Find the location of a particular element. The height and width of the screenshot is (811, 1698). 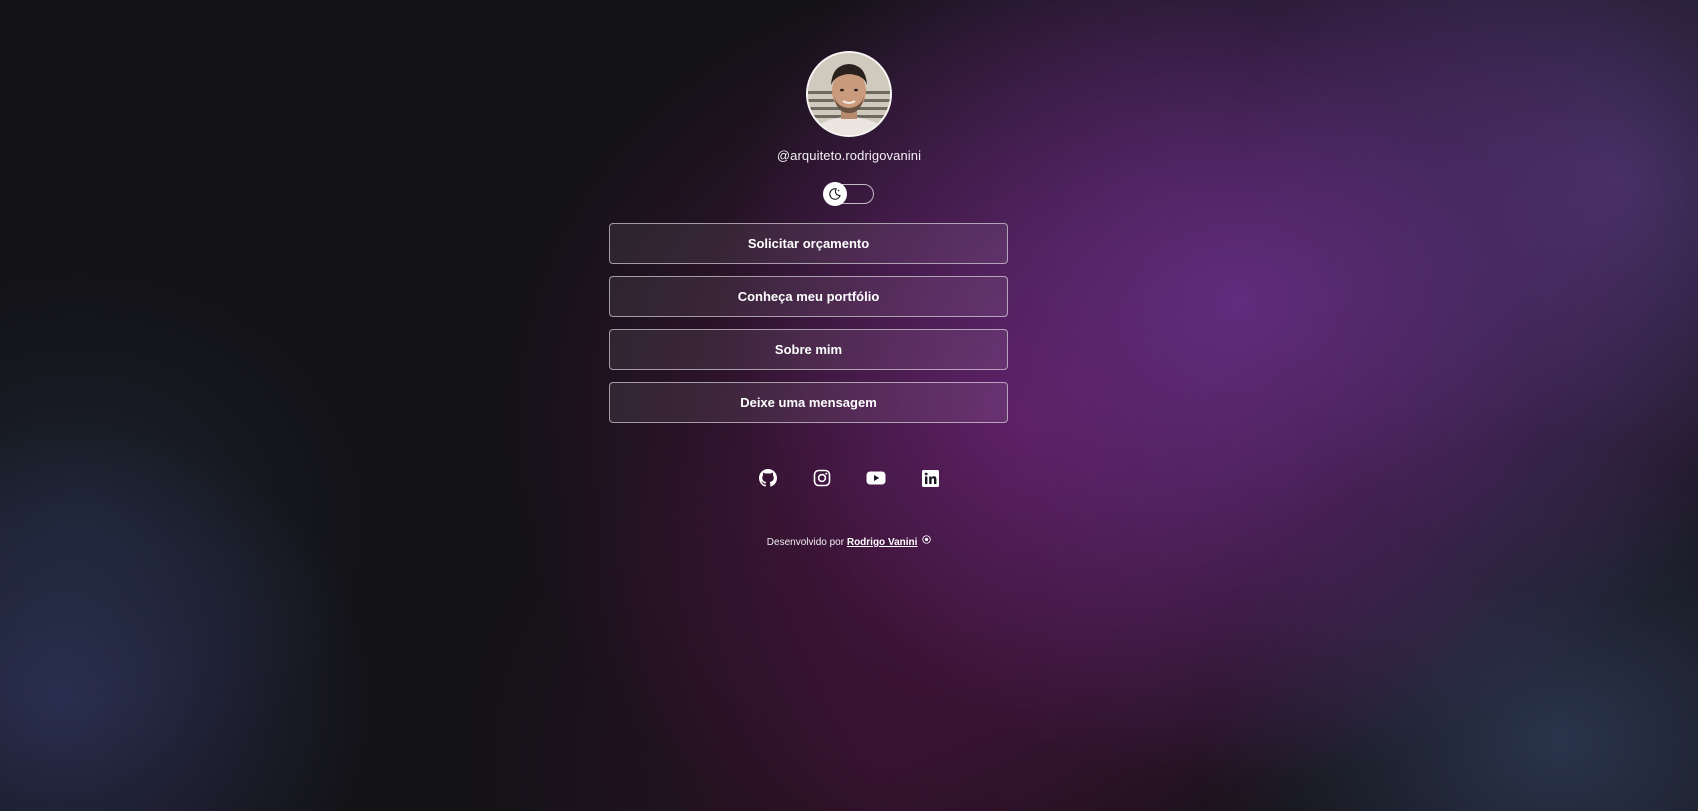

moon-icon is located at coordinates (835, 194).